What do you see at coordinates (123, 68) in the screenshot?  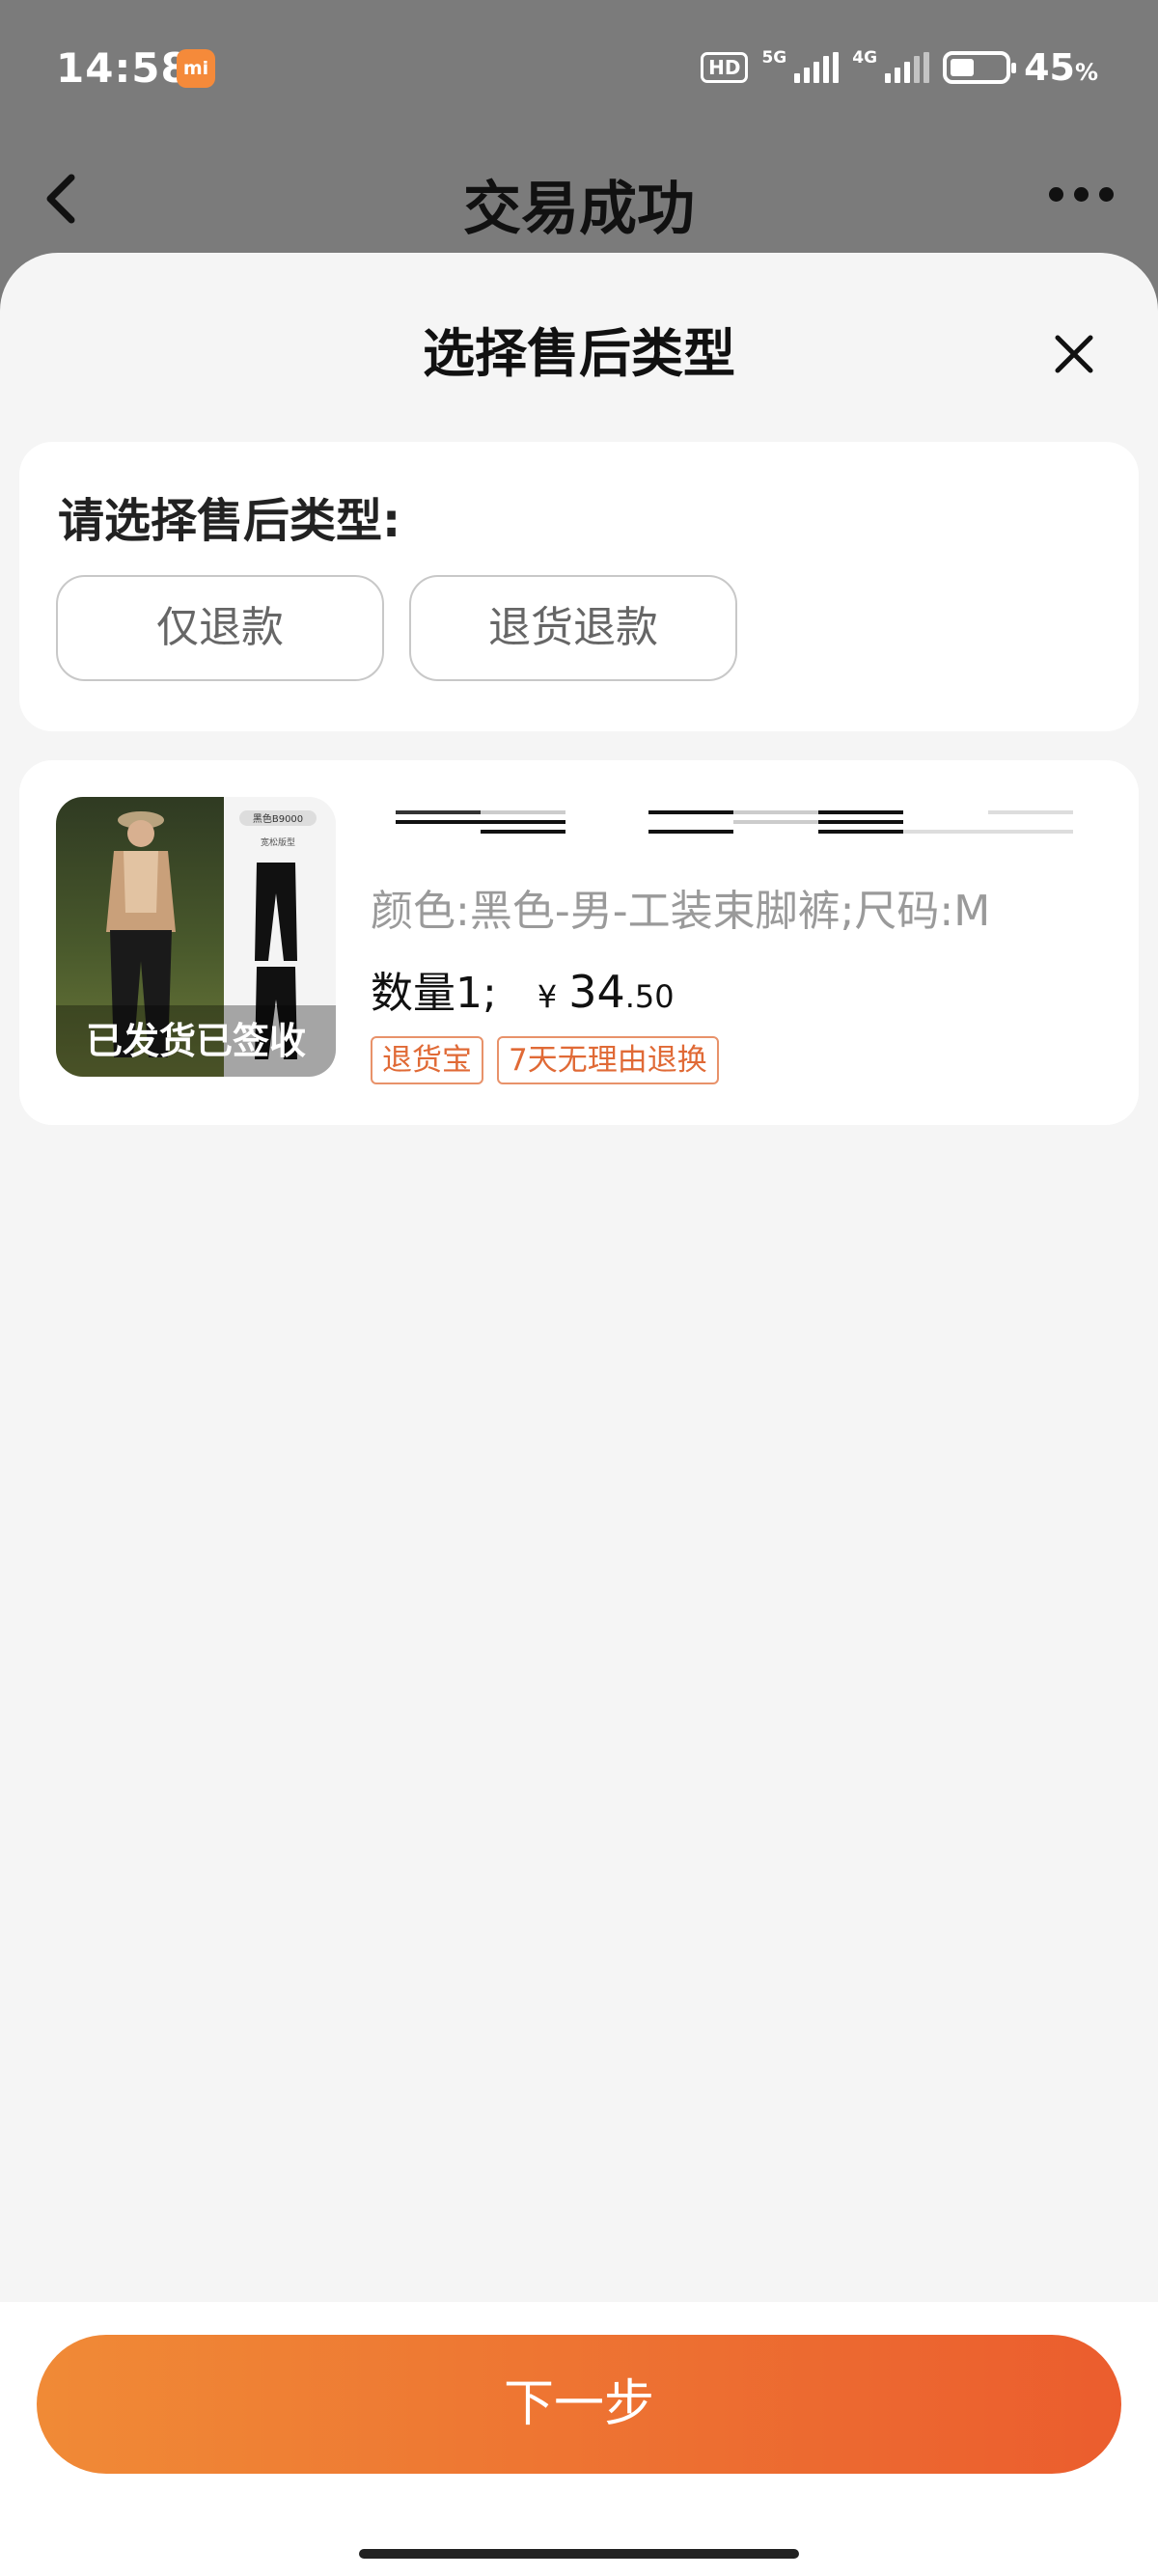 I see `status-time: 14:58` at bounding box center [123, 68].